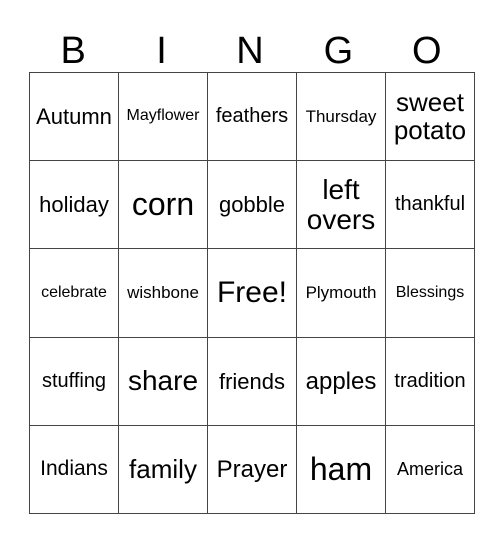 The image size is (500, 544). I want to click on bingo-cell: Prayer, so click(252, 469).